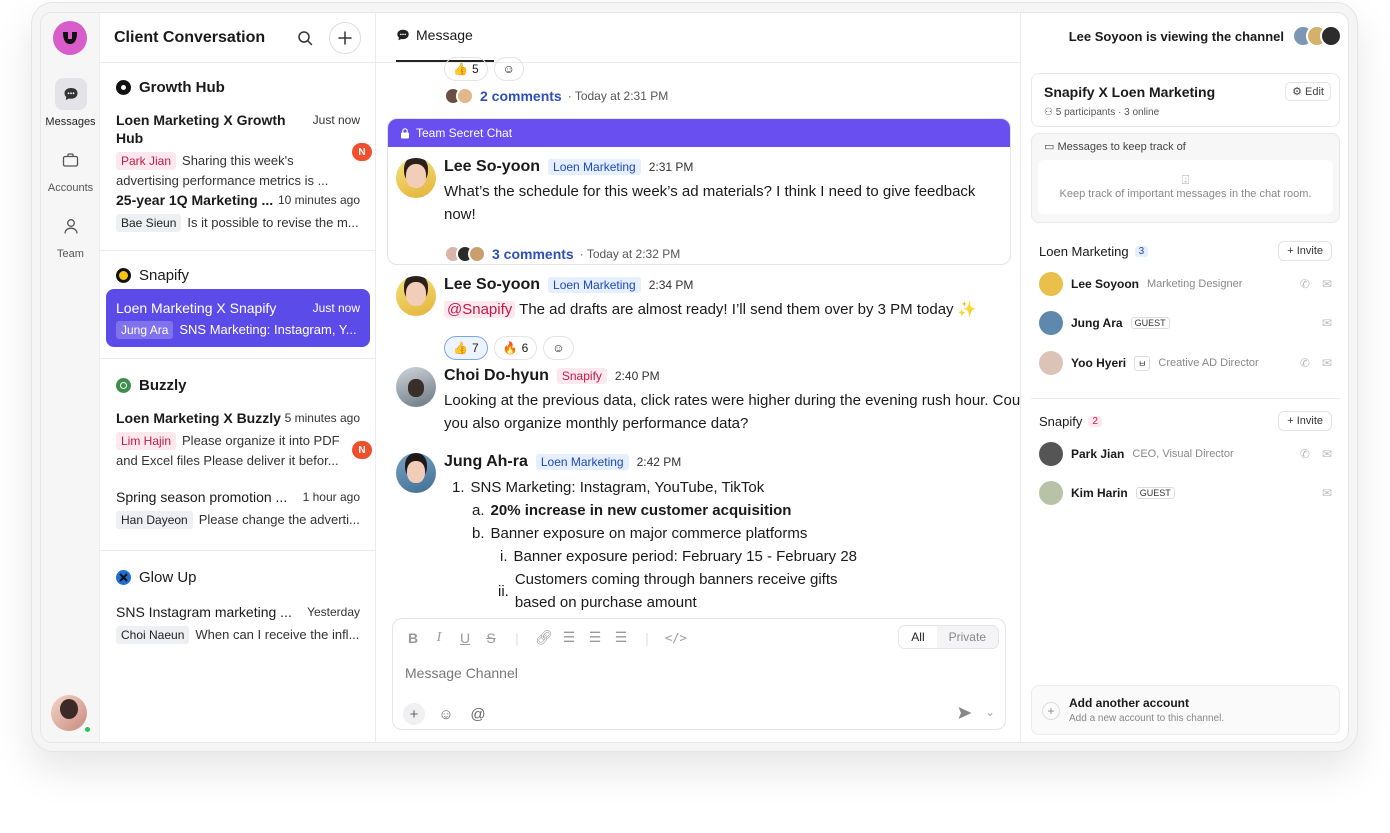  I want to click on search-icon, so click(305, 37).